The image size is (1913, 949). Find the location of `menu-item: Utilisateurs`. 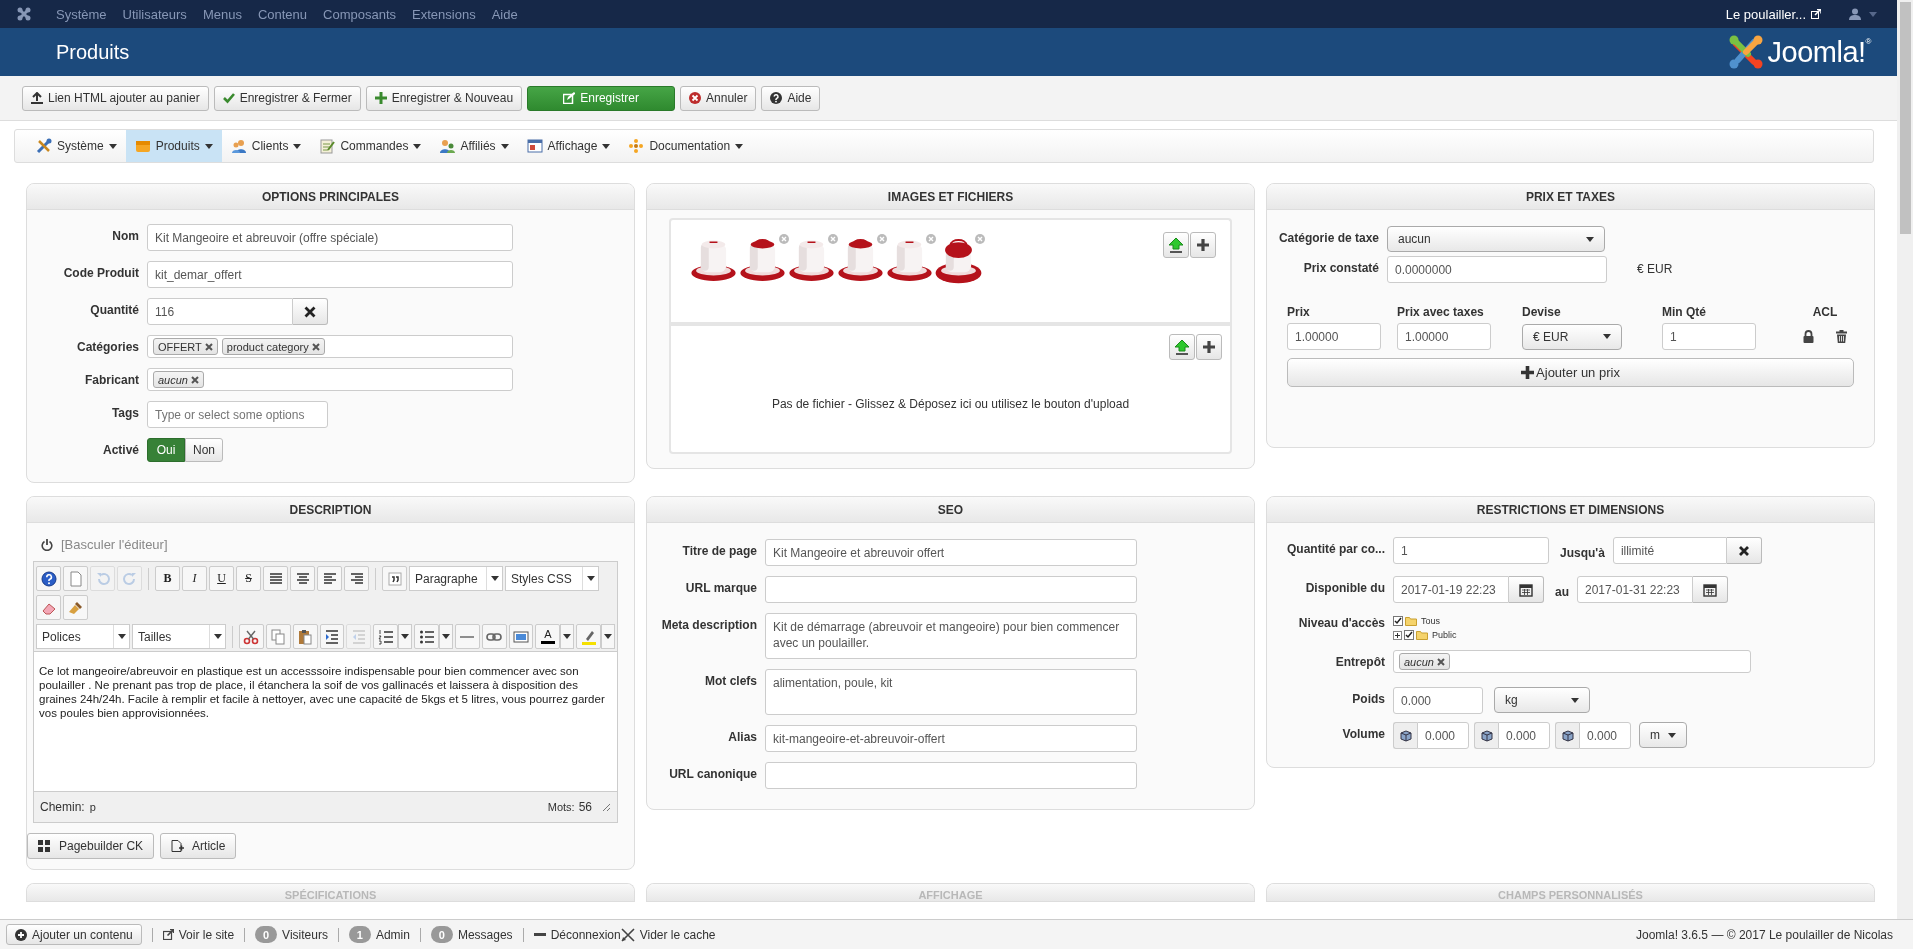

menu-item: Utilisateurs is located at coordinates (154, 14).